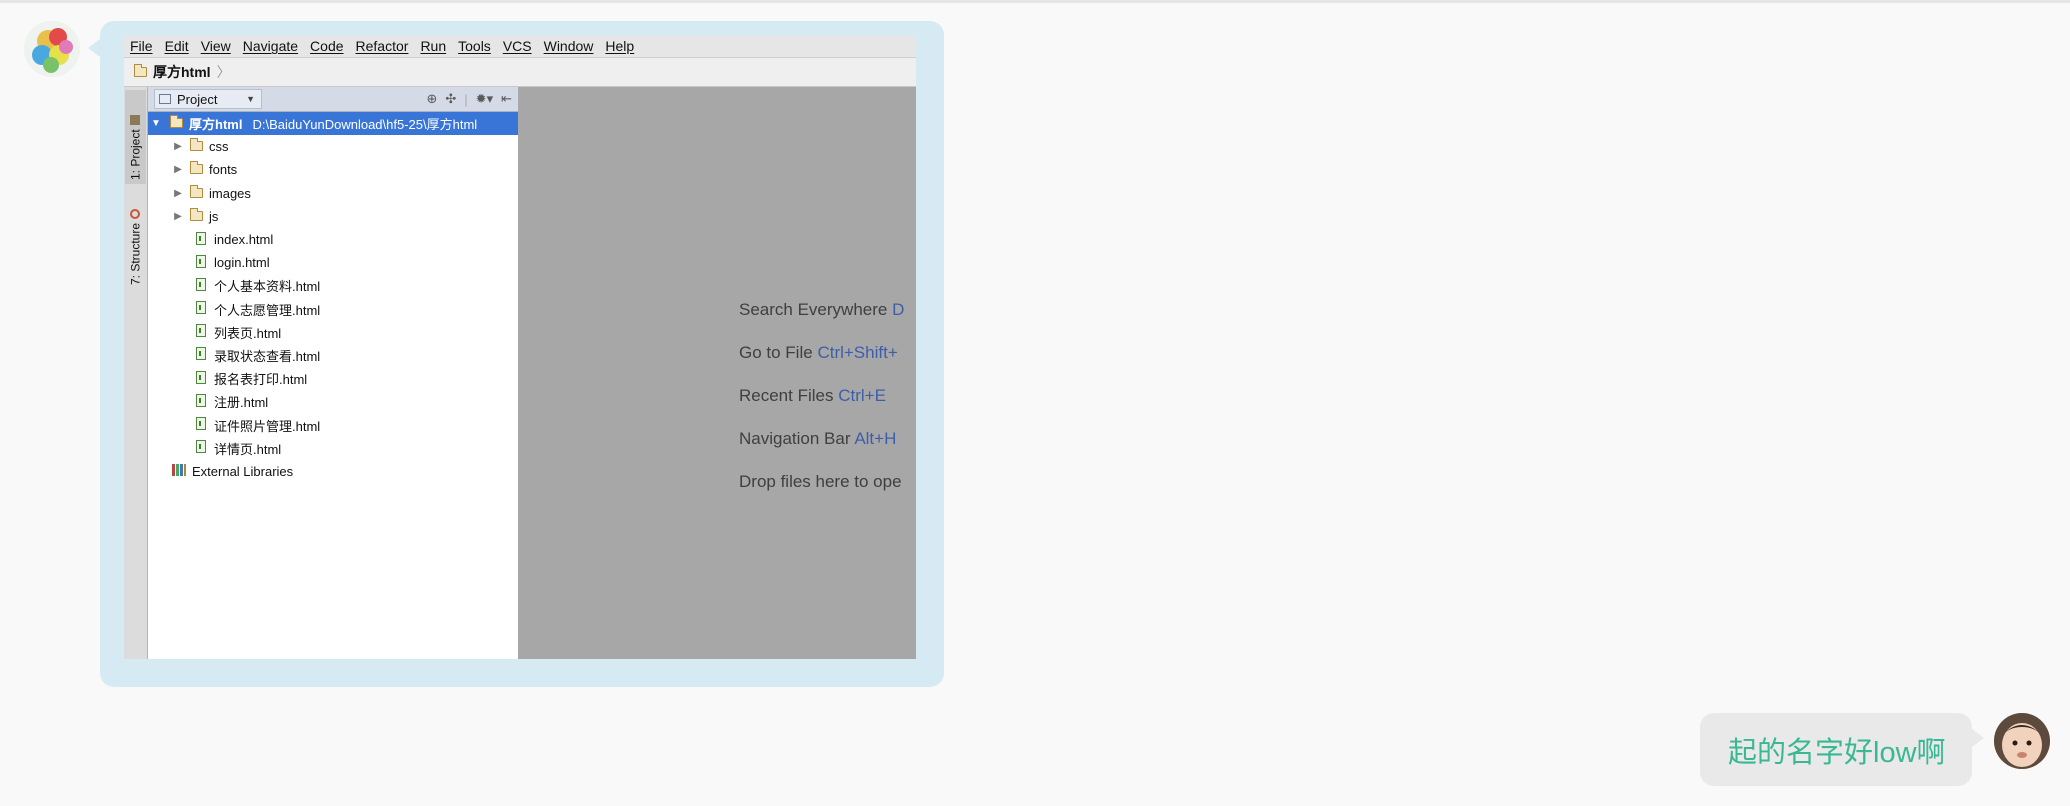  I want to click on tab-project: 1: Project, so click(135, 137).